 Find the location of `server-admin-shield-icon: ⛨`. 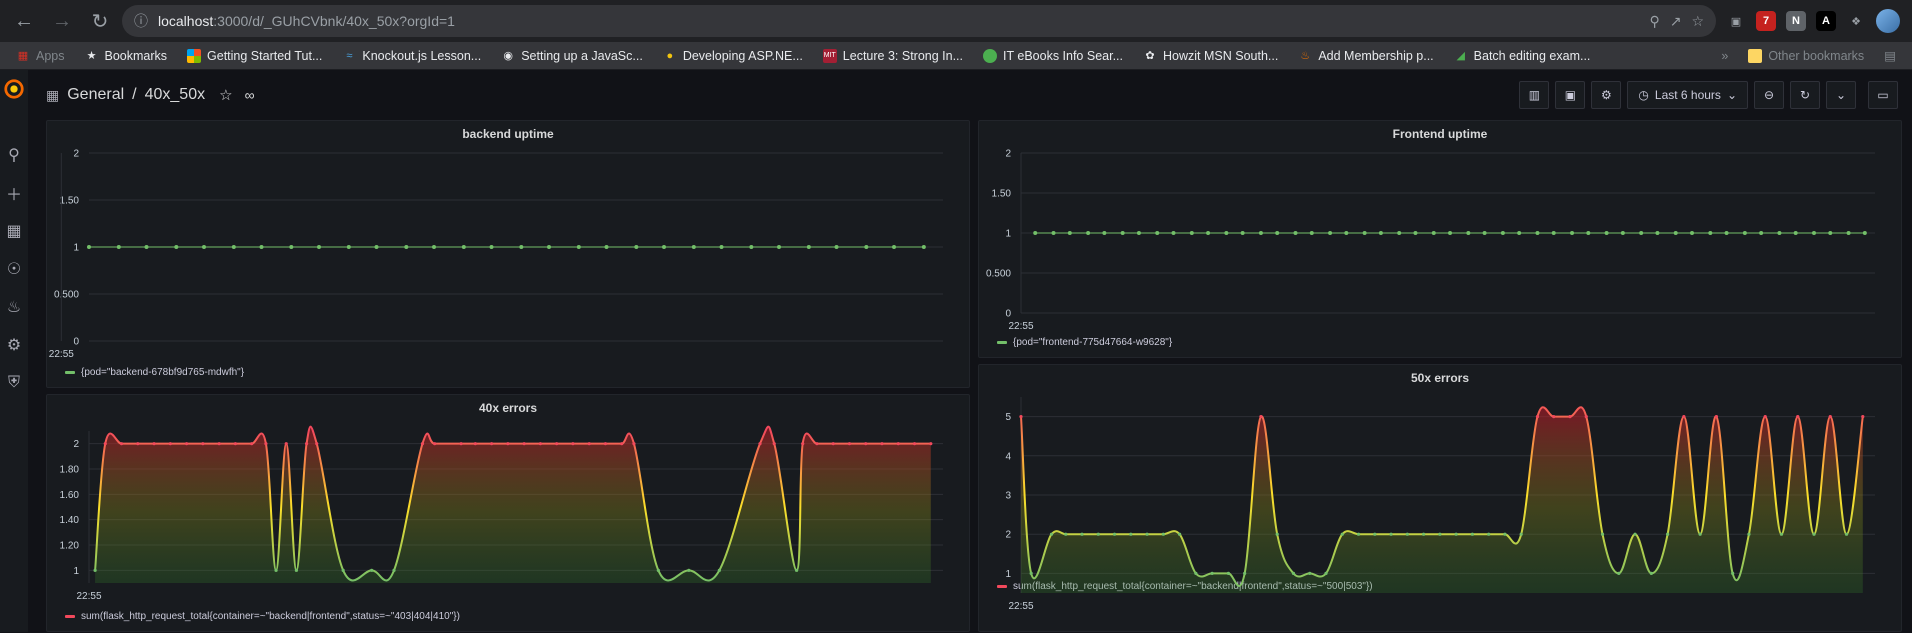

server-admin-shield-icon: ⛨ is located at coordinates (14, 383).